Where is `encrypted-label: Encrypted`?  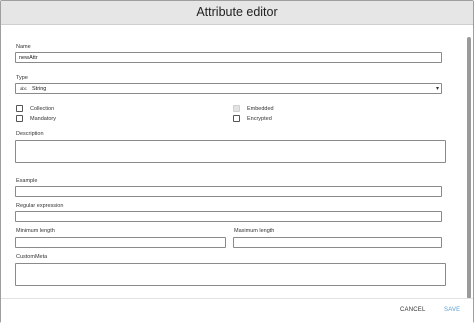
encrypted-label: Encrypted is located at coordinates (259, 119).